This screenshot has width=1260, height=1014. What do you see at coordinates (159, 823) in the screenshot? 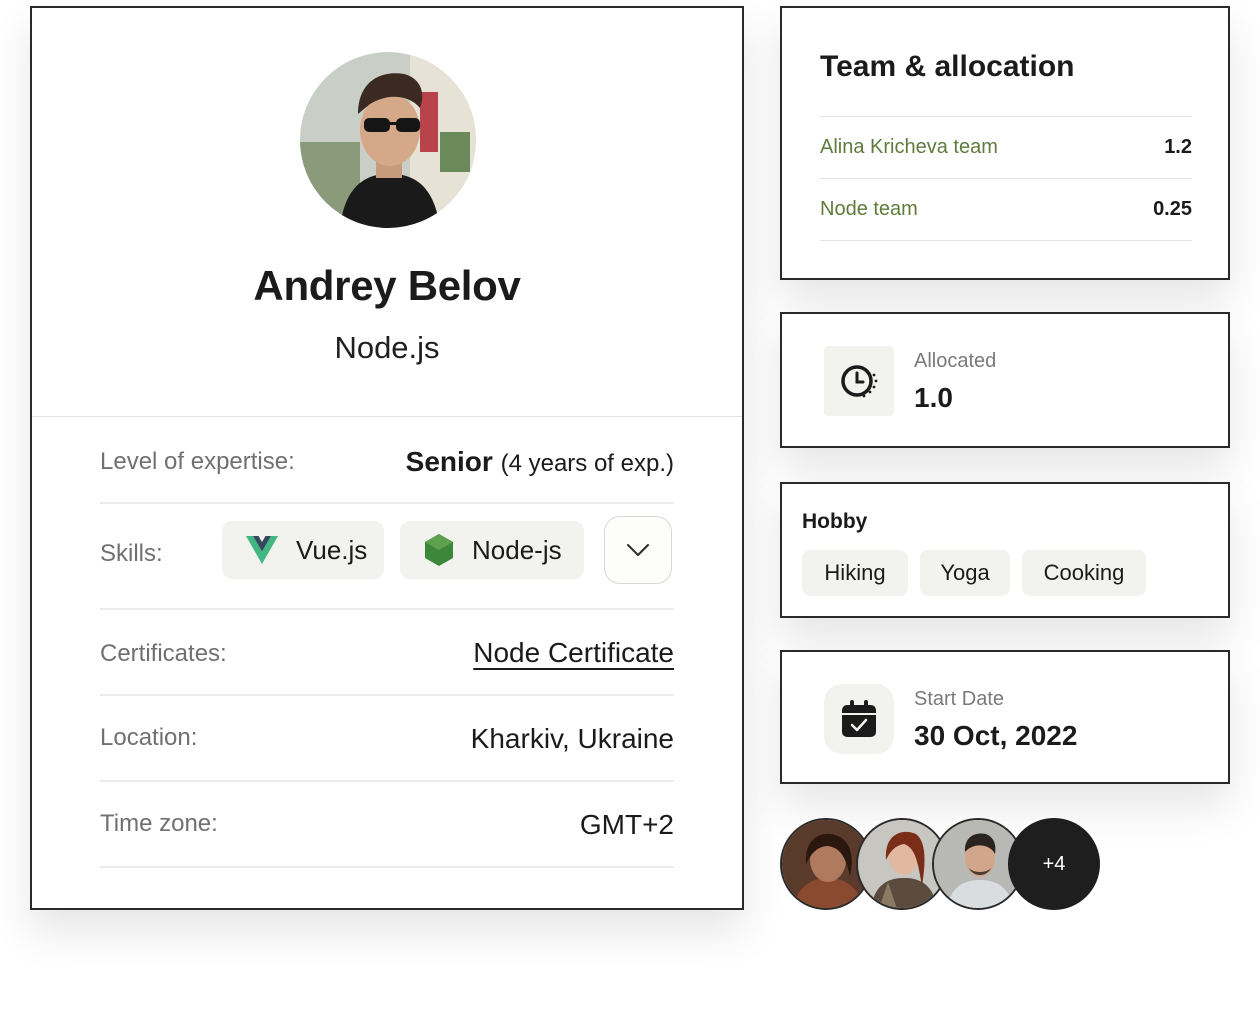
I see `timezone-label: Time zone:` at bounding box center [159, 823].